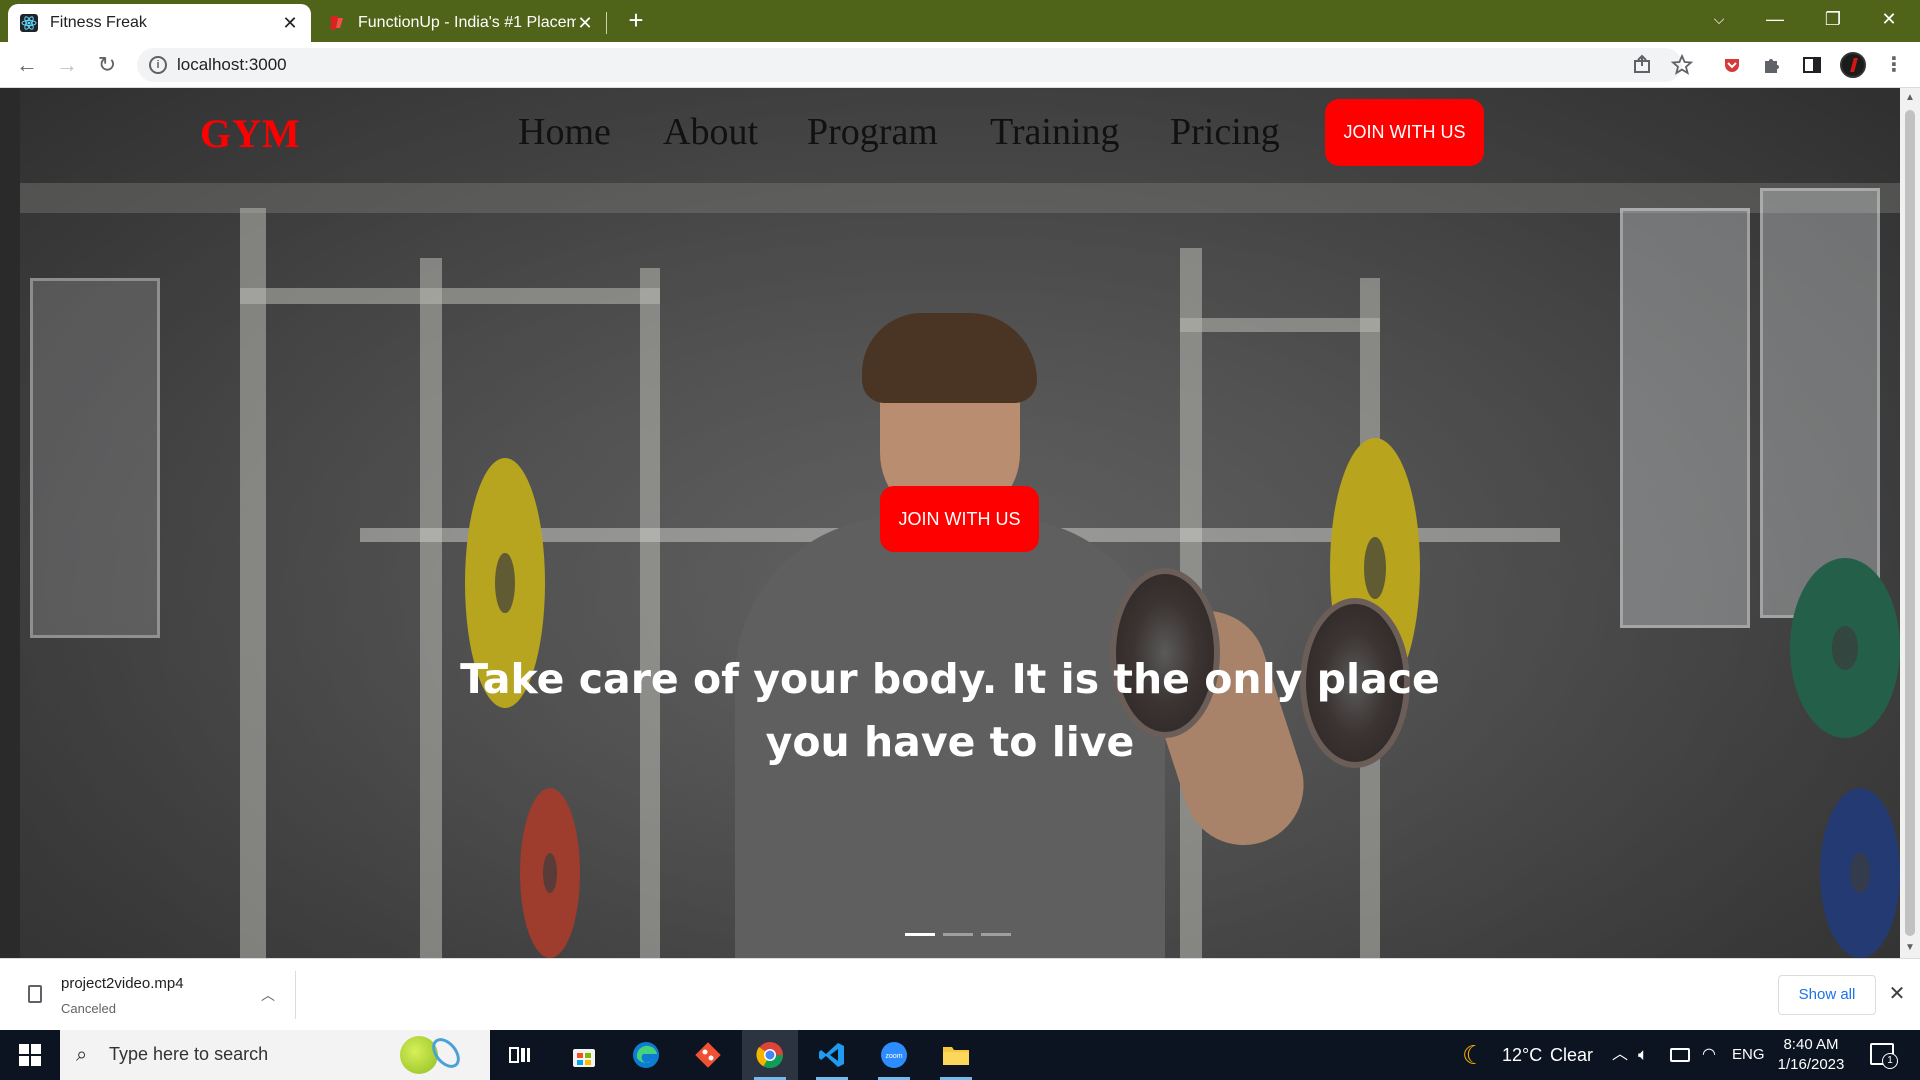 This screenshot has height=1080, width=1920. What do you see at coordinates (832, 1055) in the screenshot?
I see `vscode-icon` at bounding box center [832, 1055].